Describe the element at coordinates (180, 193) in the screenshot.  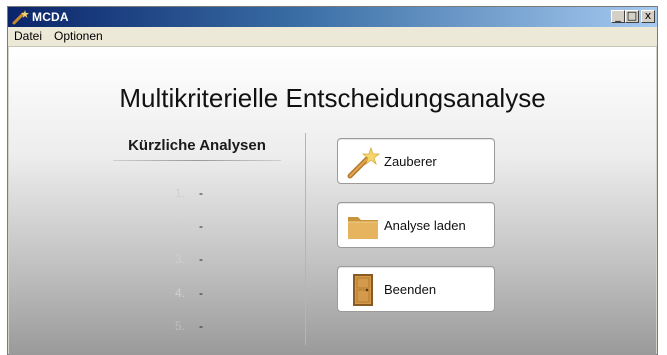
I see `recent-item-number: 1.` at that location.